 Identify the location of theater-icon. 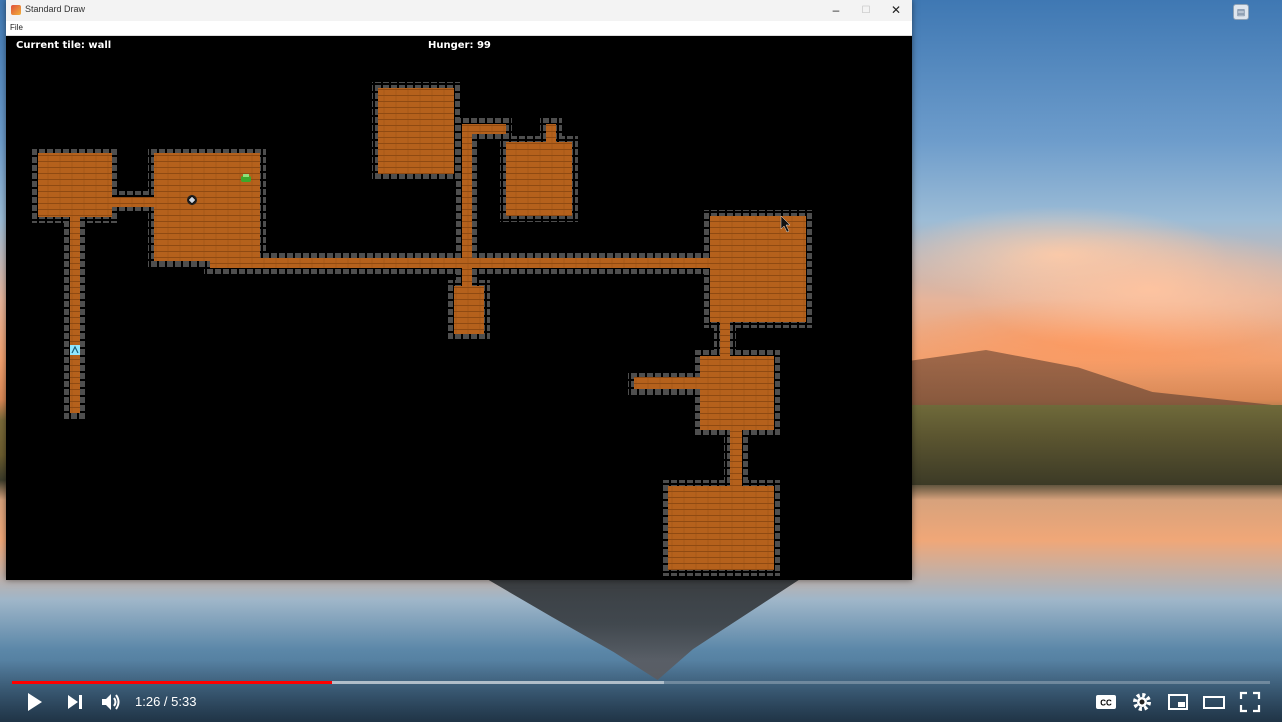
(1214, 702).